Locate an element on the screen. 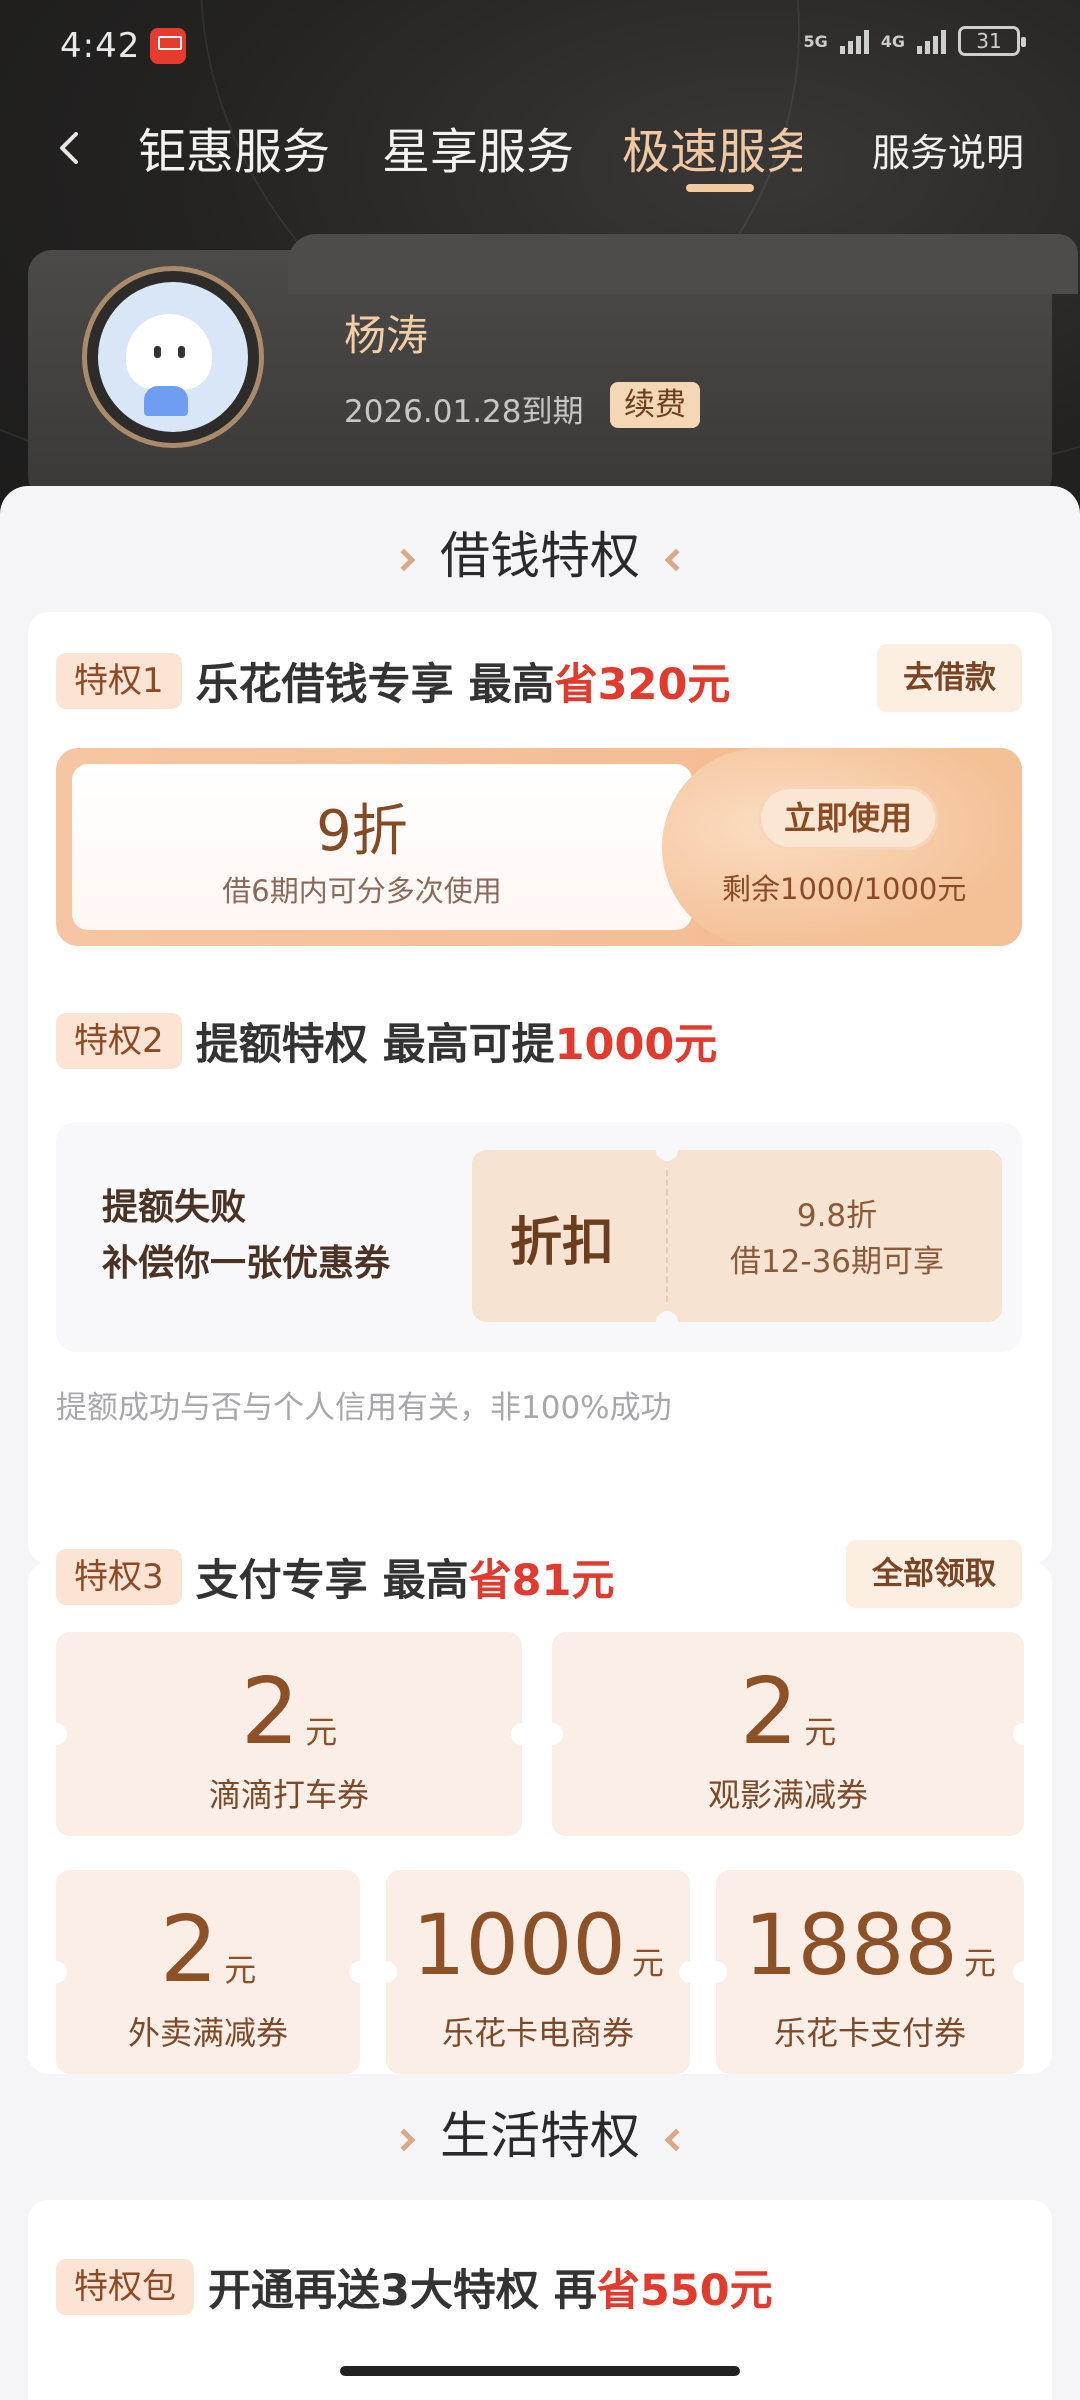 This screenshot has width=1080, height=2400. privilege-title-text: 开通再送3大特权 再 is located at coordinates (402, 2291).